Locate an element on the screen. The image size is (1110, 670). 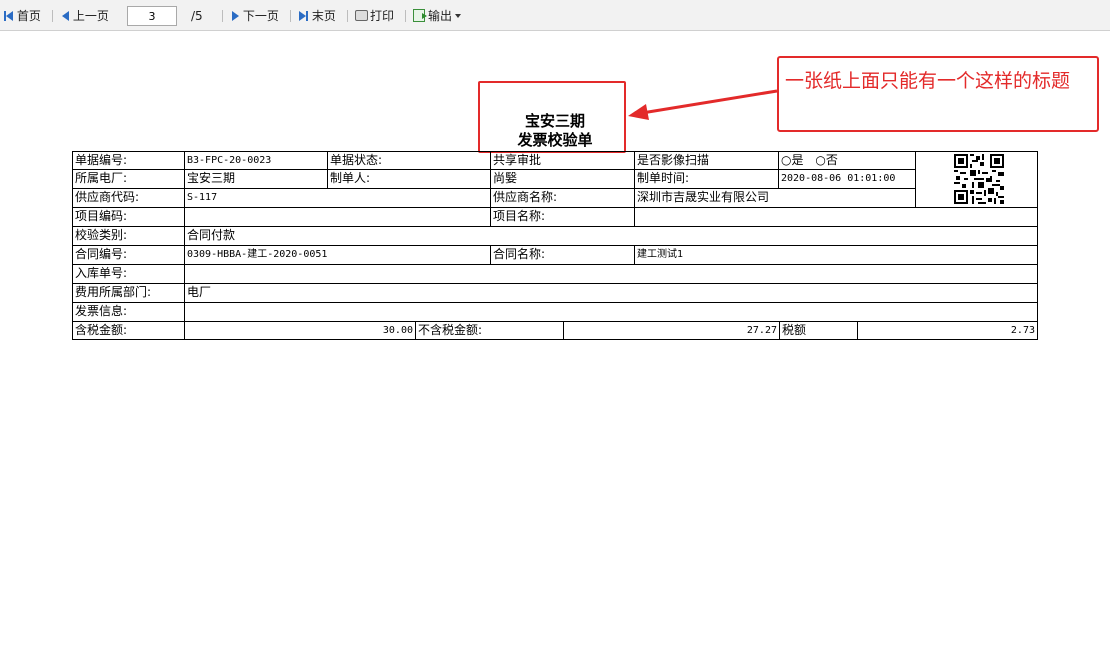
export-icon is located at coordinates (420, 15).